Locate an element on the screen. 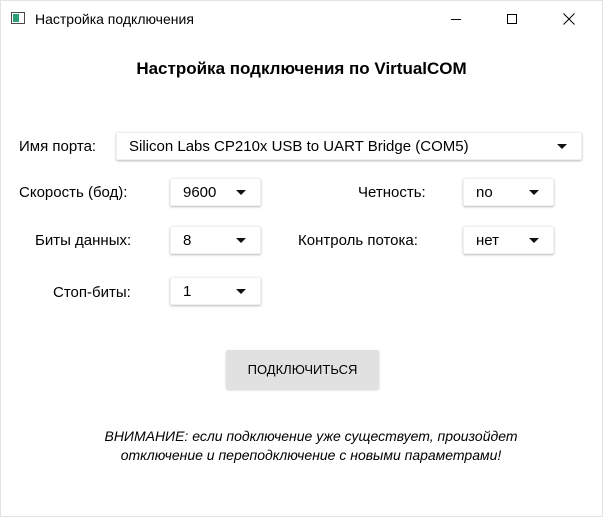 This screenshot has width=603, height=517. flow-control-select-value: нет is located at coordinates (487, 240).